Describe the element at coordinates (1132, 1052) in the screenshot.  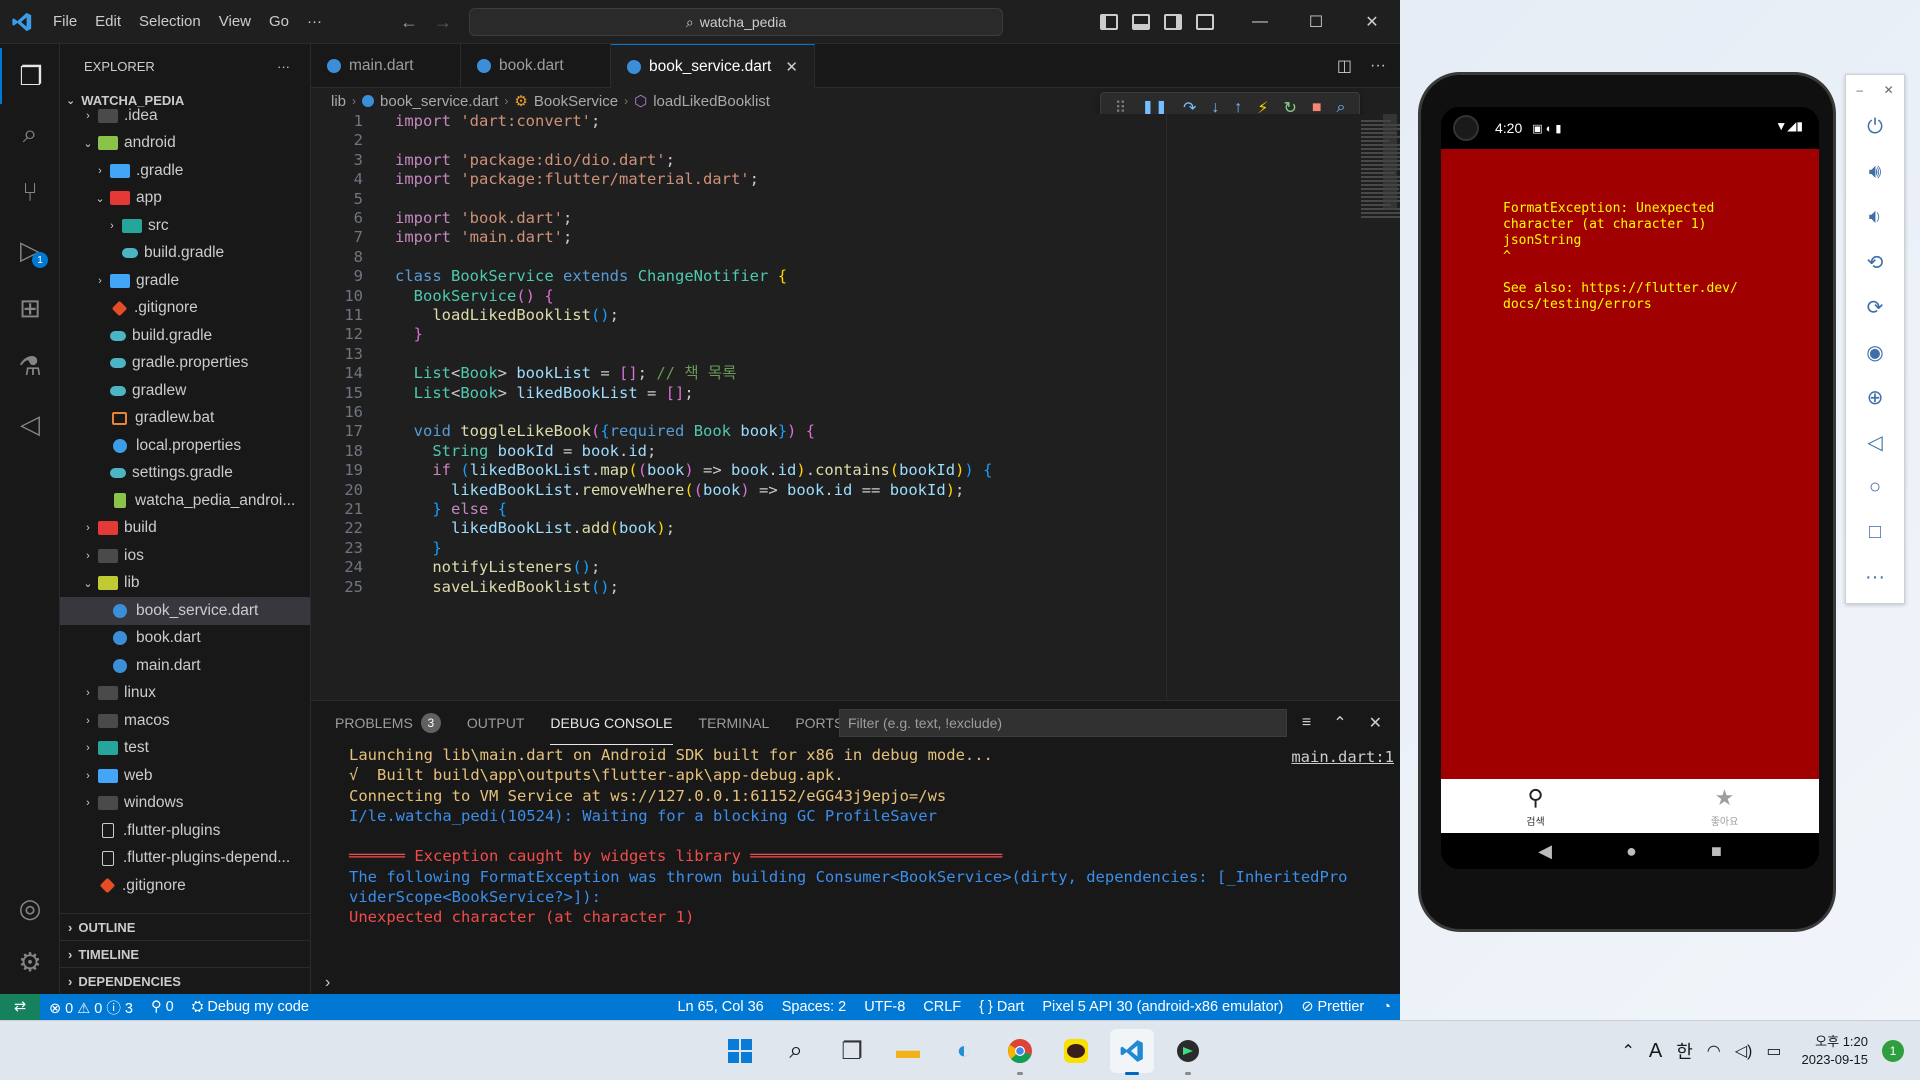
I see `vscode-taskbar-icon` at that location.